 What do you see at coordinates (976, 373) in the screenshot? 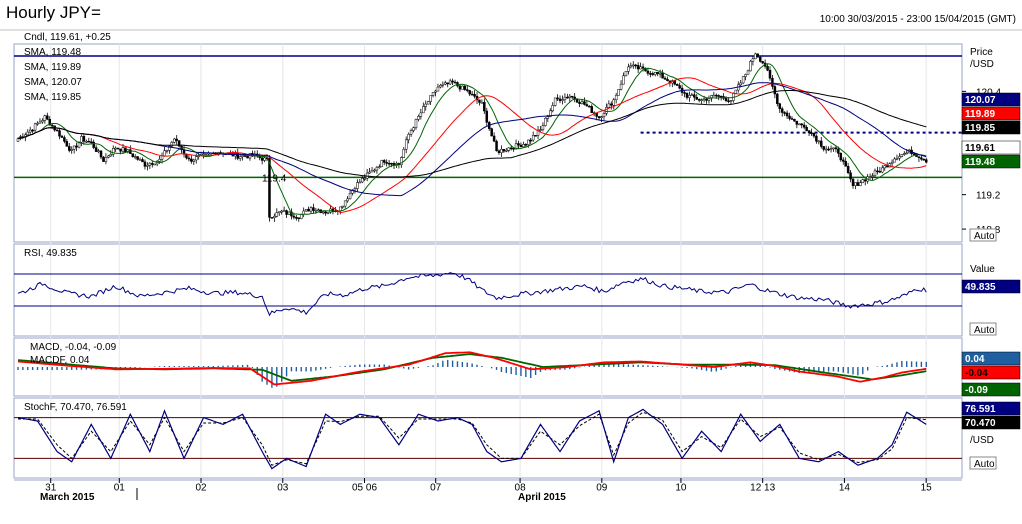
I see `macd-value-label-text: -0.04` at bounding box center [976, 373].